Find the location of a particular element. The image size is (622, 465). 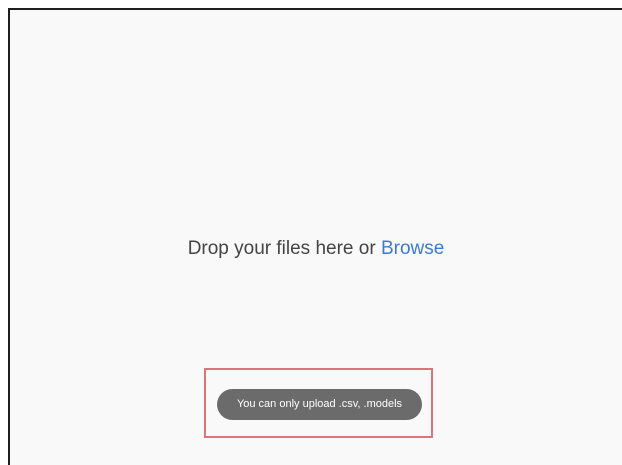

dropzone-prompt: Drop your files here or Browse is located at coordinates (316, 249).